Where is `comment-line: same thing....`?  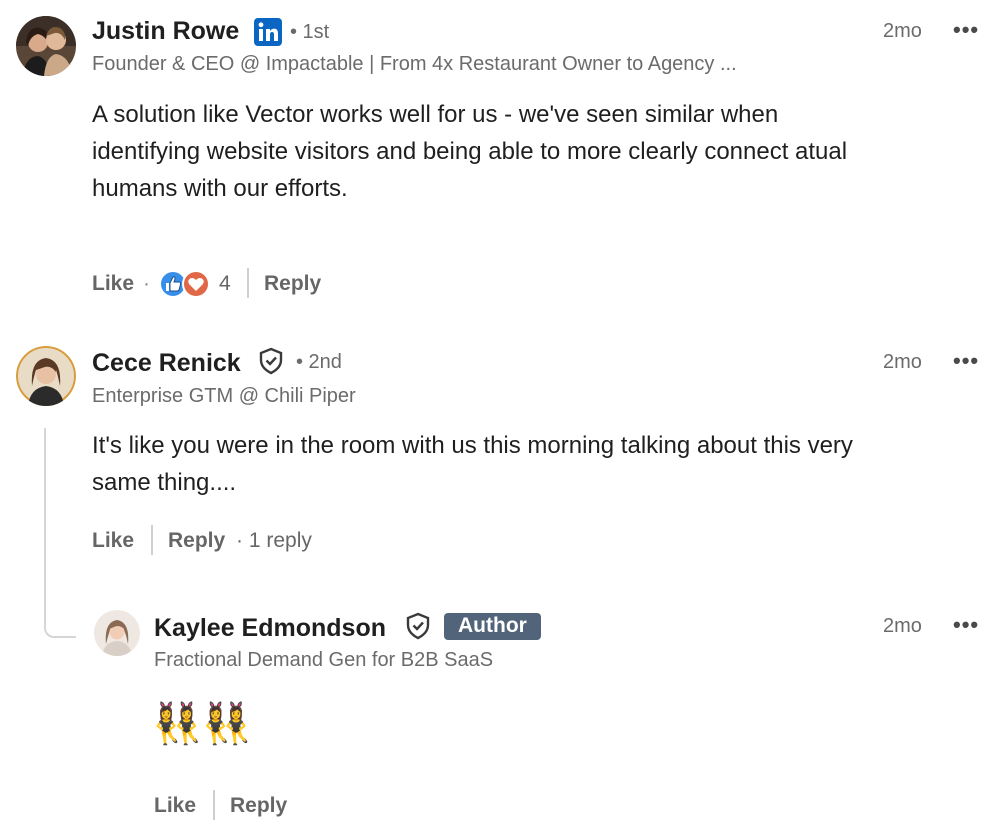
comment-line: same thing.... is located at coordinates (164, 482).